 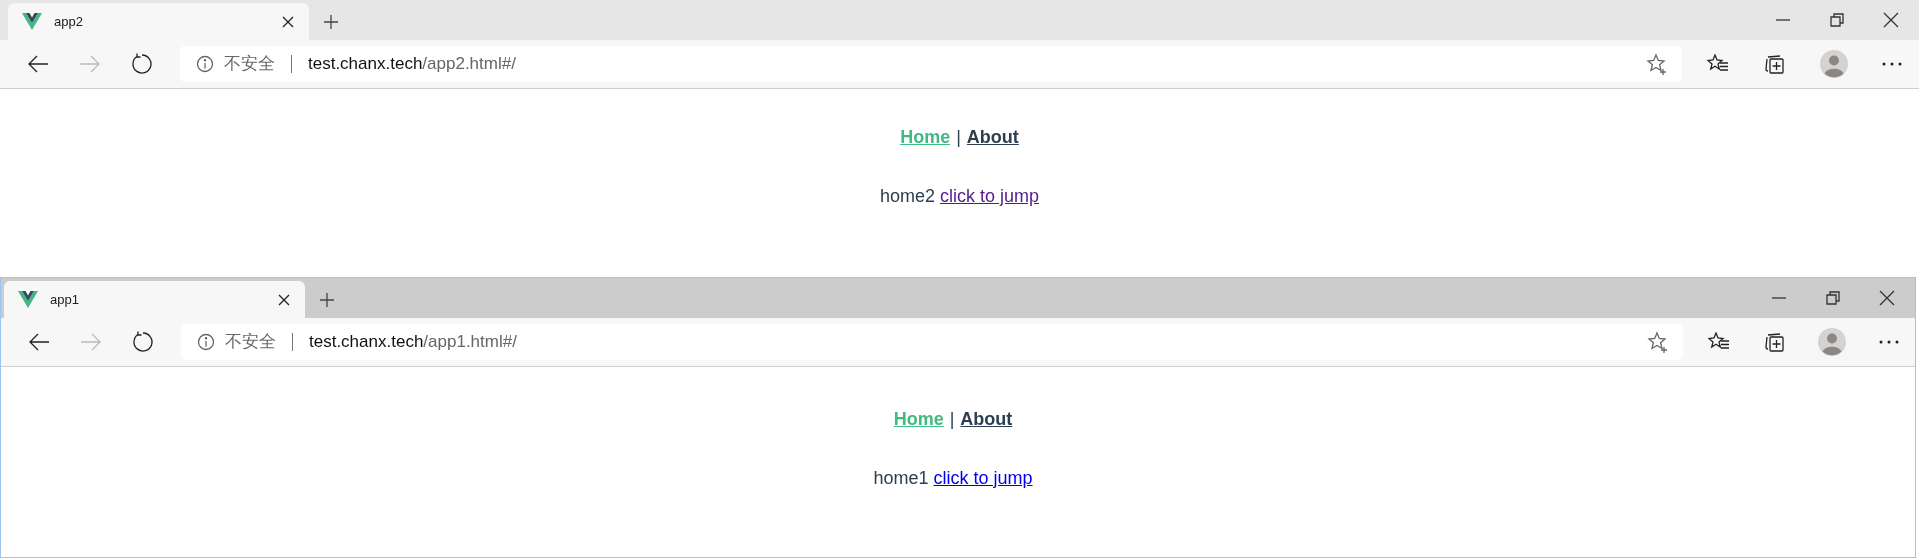 I want to click on url-text: test.chanx.tech/app2.html#/, so click(x=412, y=64).